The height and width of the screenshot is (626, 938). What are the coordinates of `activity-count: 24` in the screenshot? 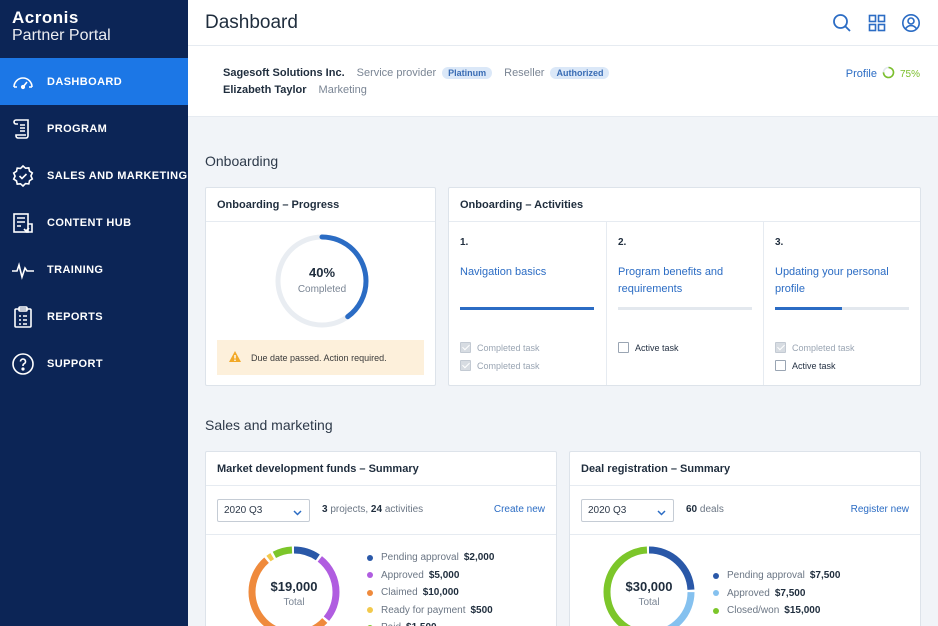 It's located at (376, 509).